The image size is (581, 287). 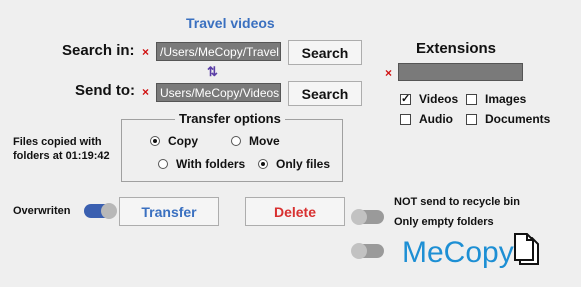 What do you see at coordinates (325, 93) in the screenshot?
I see `send-to-button: Search` at bounding box center [325, 93].